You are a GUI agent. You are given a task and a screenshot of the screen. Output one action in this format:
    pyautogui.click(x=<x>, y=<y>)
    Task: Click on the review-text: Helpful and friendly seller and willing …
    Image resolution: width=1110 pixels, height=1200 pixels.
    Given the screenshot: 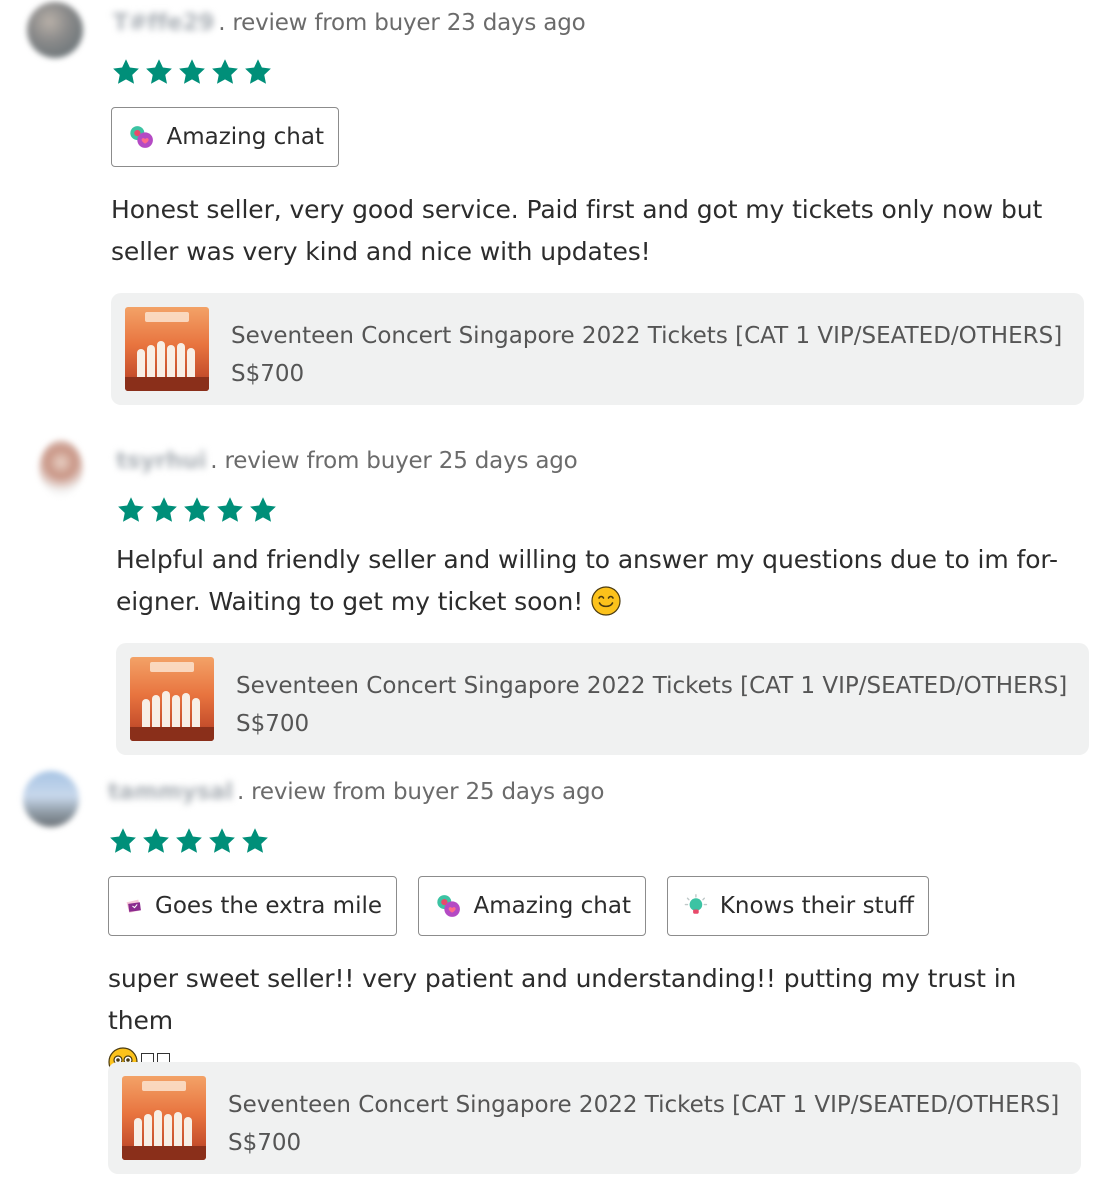 What is the action you would take?
    pyautogui.click(x=591, y=581)
    